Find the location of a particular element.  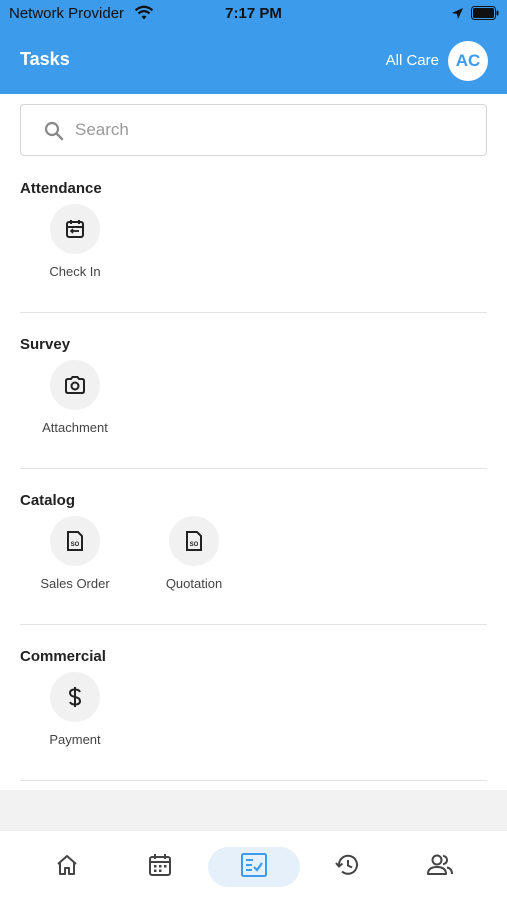

section-heading: Attendance is located at coordinates (61, 188).